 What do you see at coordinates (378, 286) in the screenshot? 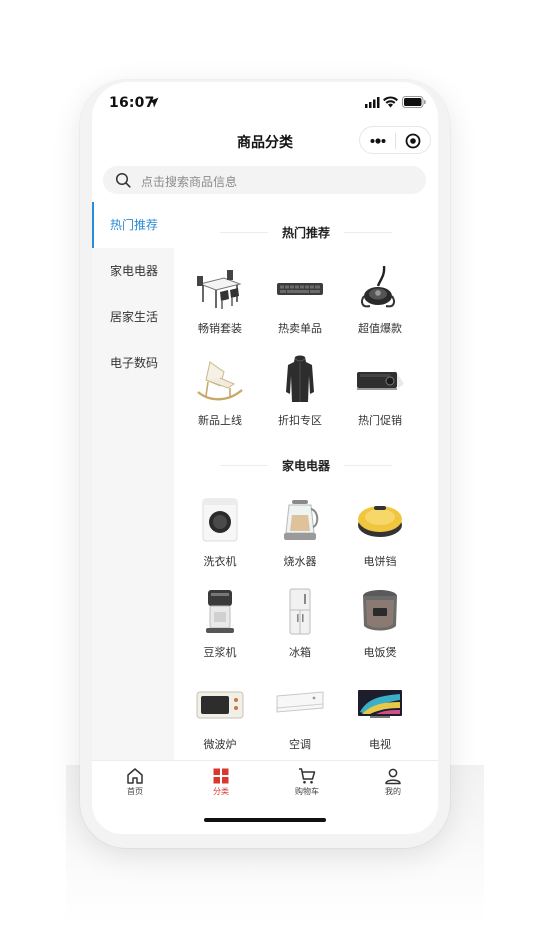
I see `car-phone-holder-icon` at bounding box center [378, 286].